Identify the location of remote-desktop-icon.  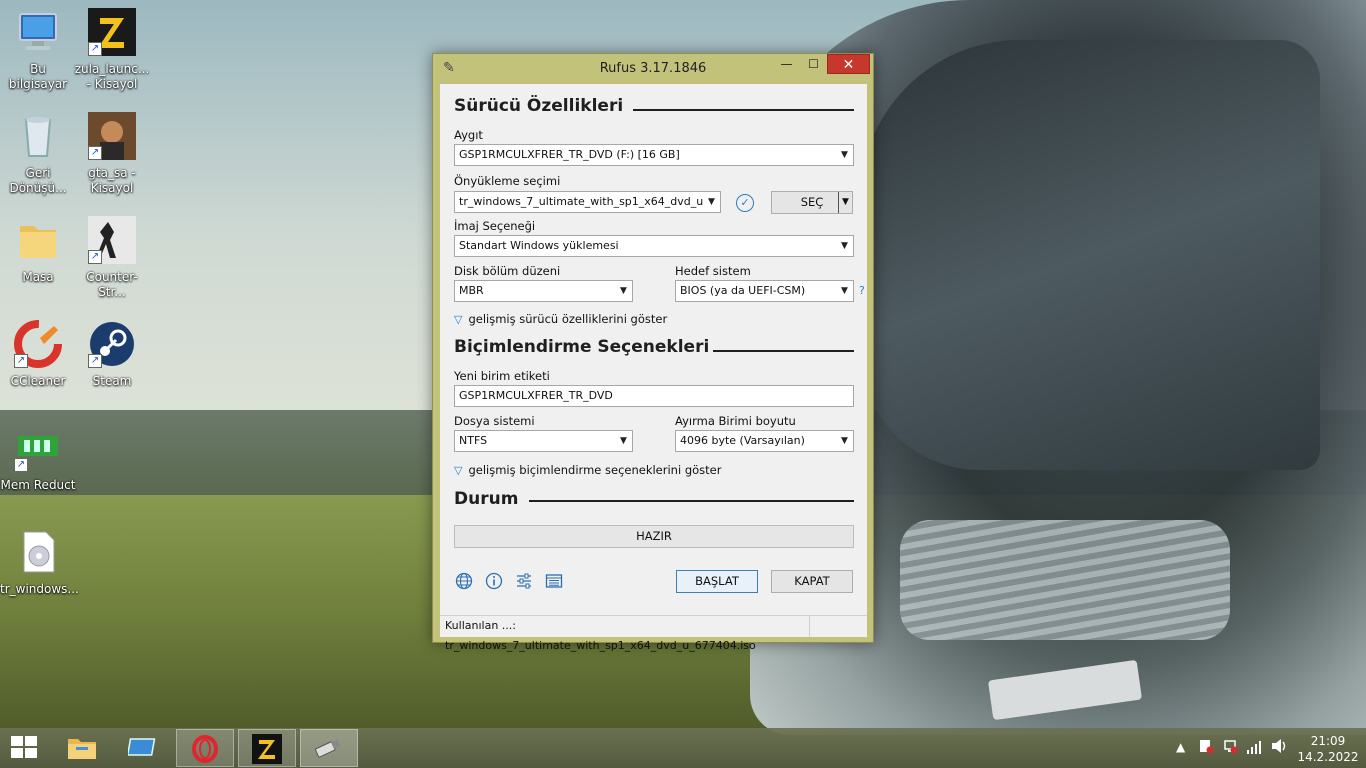
(143, 748).